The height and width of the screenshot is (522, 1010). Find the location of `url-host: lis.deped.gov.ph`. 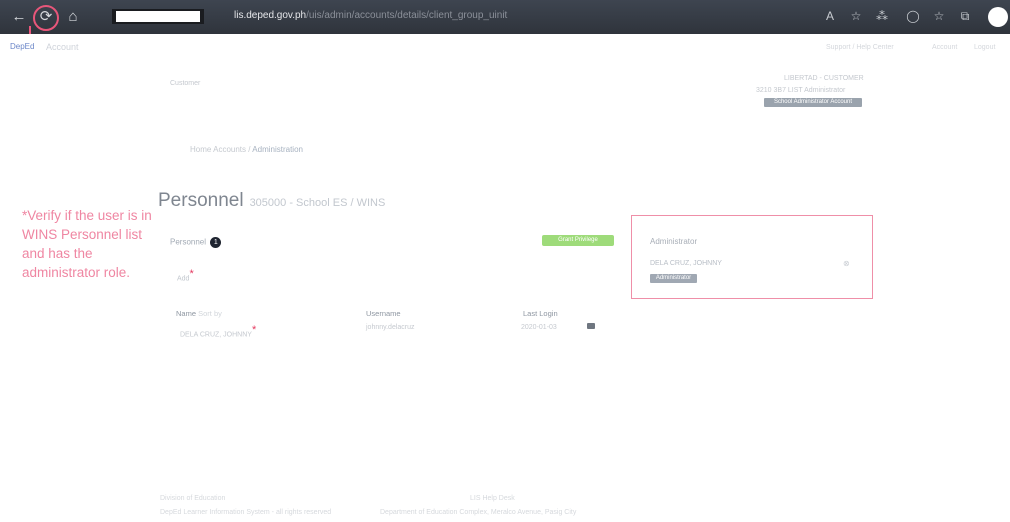

url-host: lis.deped.gov.ph is located at coordinates (270, 15).